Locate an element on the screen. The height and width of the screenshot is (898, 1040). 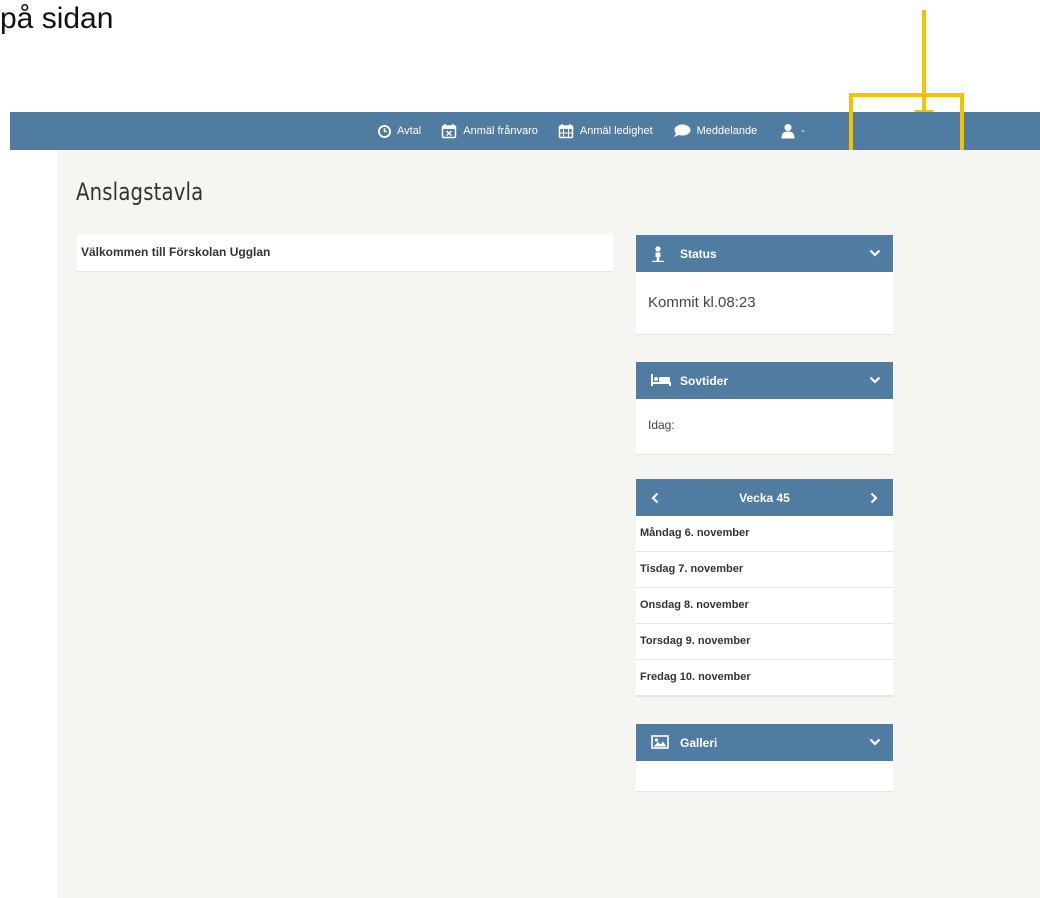
nav-item-anmal-ledighet: Anmäl ledighet is located at coordinates (605, 131).